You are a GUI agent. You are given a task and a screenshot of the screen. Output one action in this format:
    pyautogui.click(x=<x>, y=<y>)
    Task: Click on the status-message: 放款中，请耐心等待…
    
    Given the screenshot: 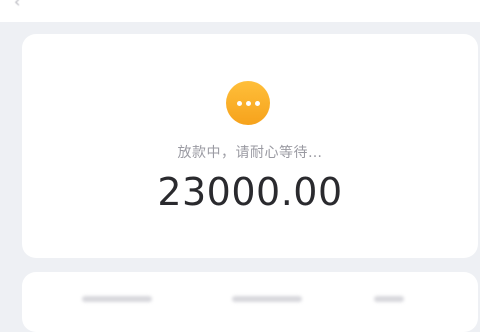 What is the action you would take?
    pyautogui.click(x=250, y=153)
    